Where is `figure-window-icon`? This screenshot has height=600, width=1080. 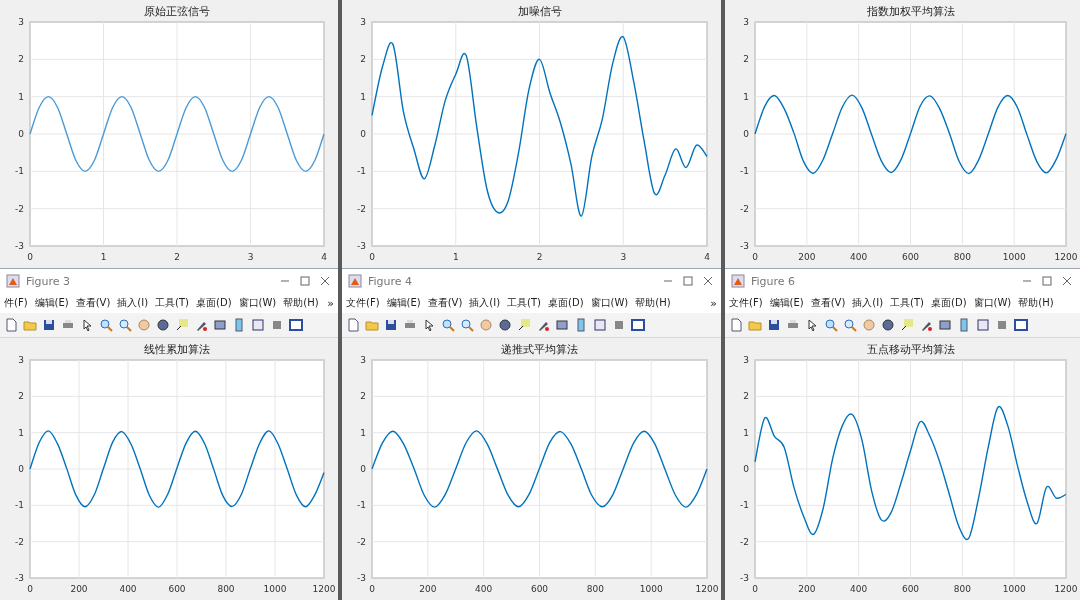 figure-window-icon is located at coordinates (738, 281).